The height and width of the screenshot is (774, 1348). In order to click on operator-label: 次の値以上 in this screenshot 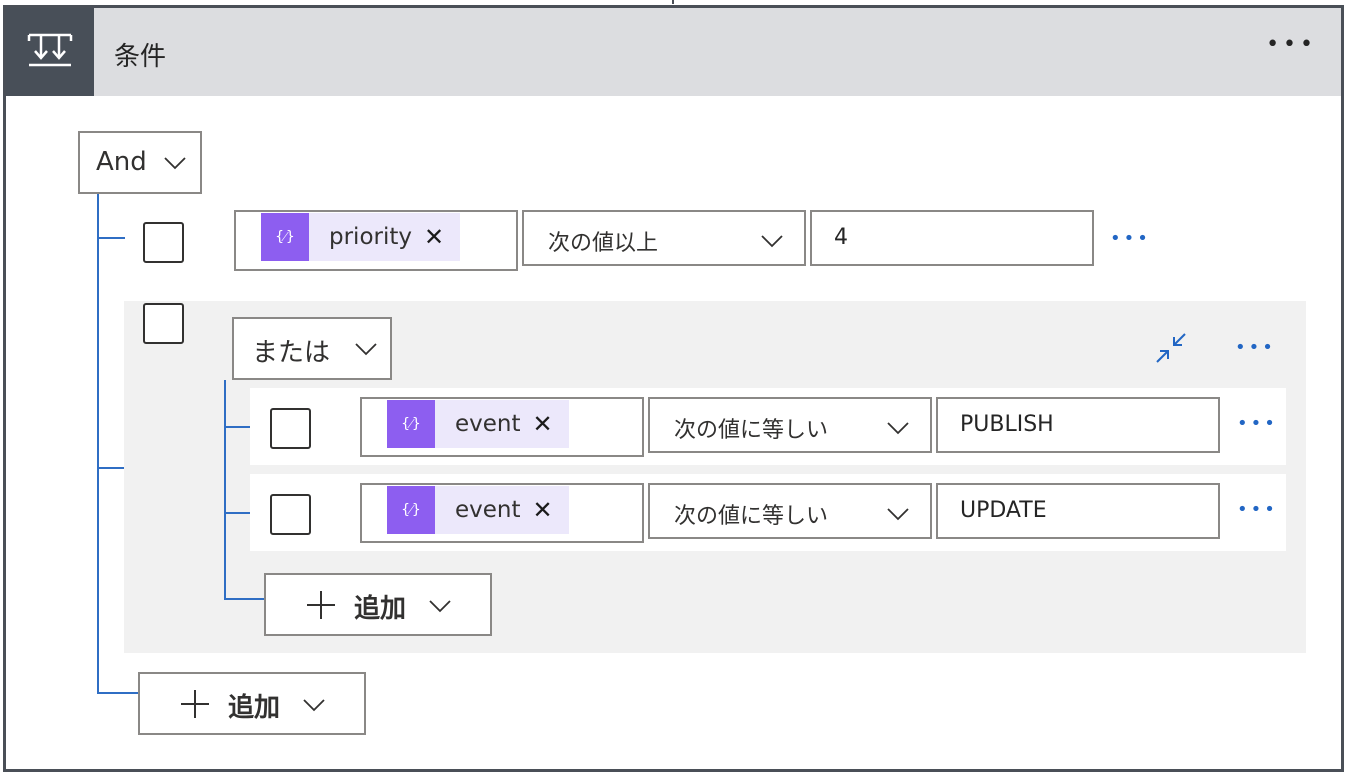, I will do `click(603, 243)`.